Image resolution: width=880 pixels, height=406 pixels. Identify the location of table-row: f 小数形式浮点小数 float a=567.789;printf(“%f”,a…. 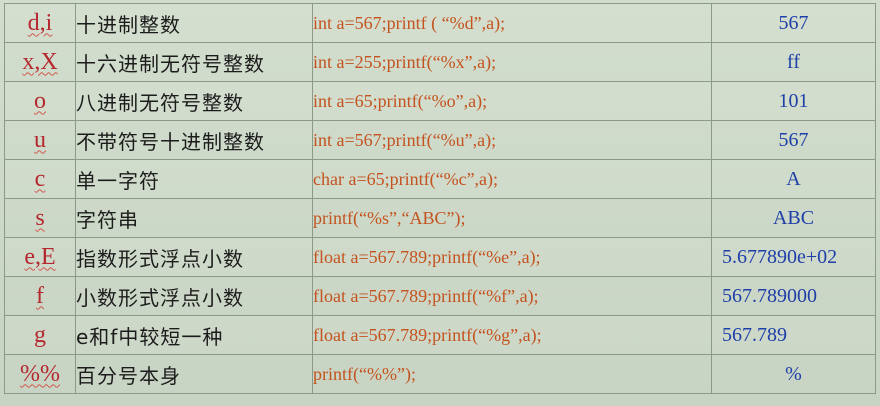
(440, 296).